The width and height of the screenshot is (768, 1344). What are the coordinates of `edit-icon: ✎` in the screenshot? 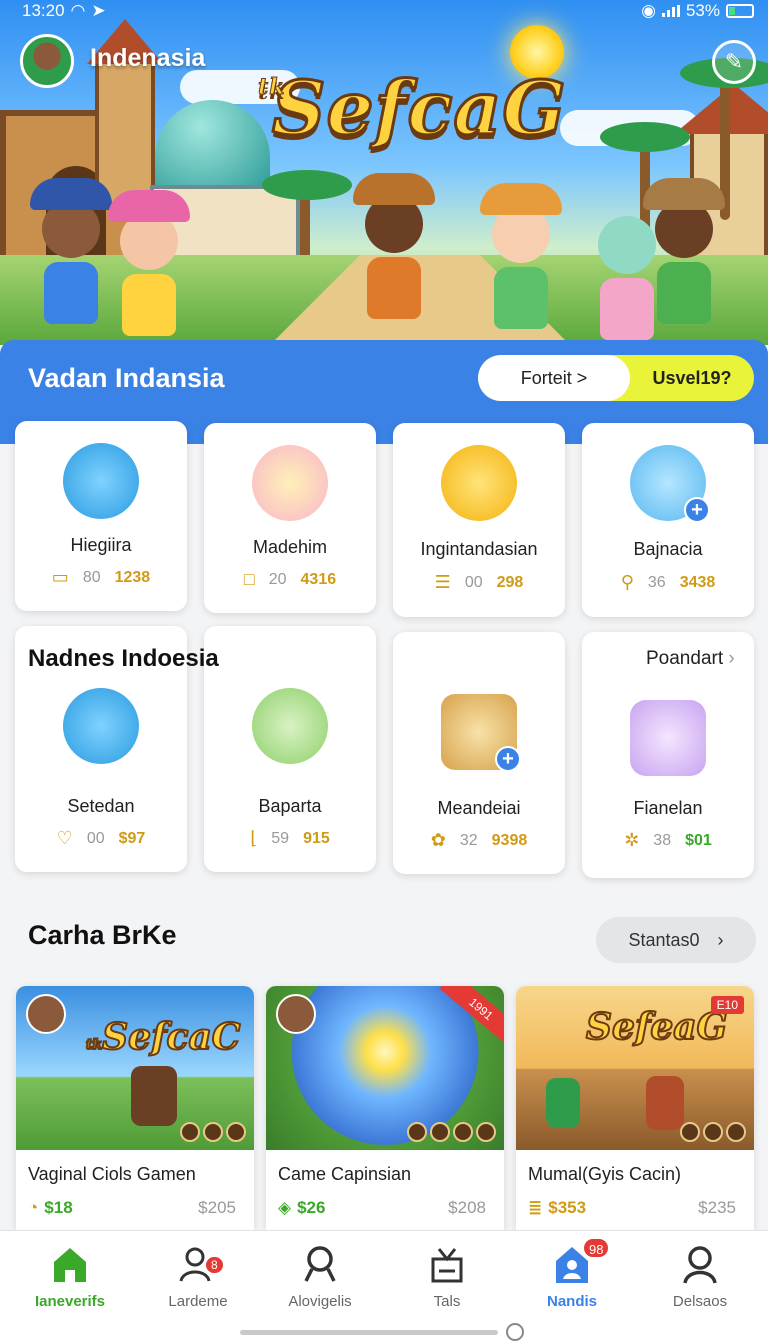 It's located at (734, 61).